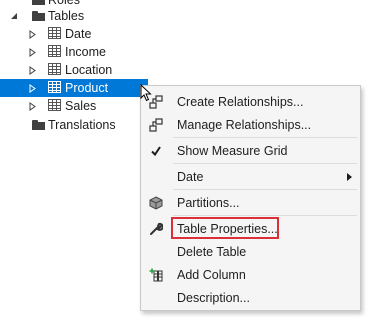 This screenshot has width=391, height=325. Describe the element at coordinates (81, 106) in the screenshot. I see `tree-item-label: Sales` at that location.